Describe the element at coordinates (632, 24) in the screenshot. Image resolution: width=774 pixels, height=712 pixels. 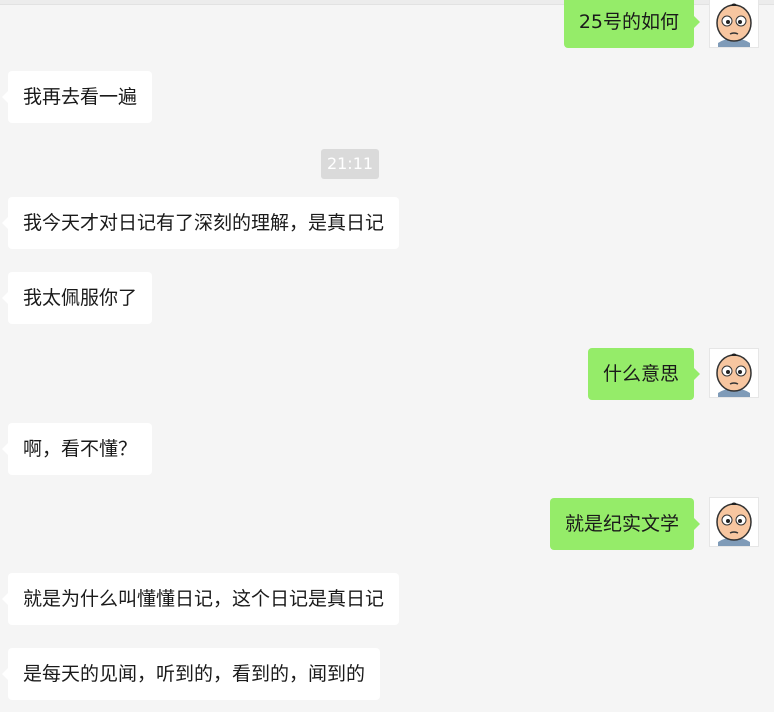
I see `message-bubble-outgoing: 25号的如何` at that location.